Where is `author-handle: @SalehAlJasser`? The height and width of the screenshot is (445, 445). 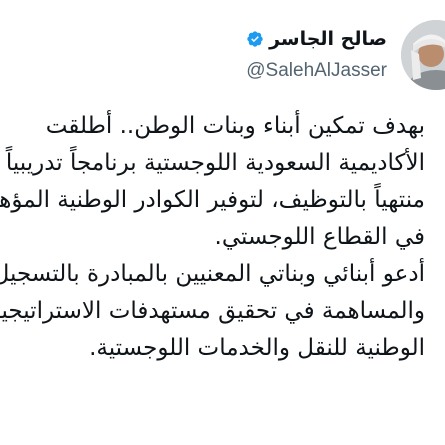
author-handle: @SalehAlJasser is located at coordinates (316, 71).